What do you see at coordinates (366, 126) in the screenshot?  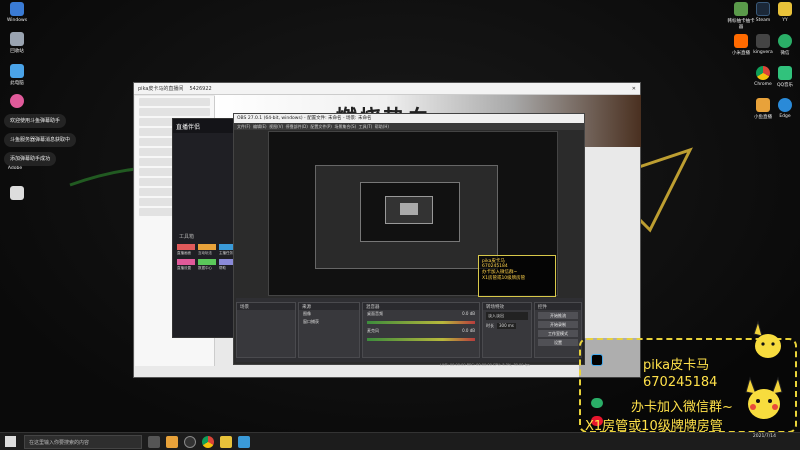 I see `menu-item: 工具(T)` at bounding box center [366, 126].